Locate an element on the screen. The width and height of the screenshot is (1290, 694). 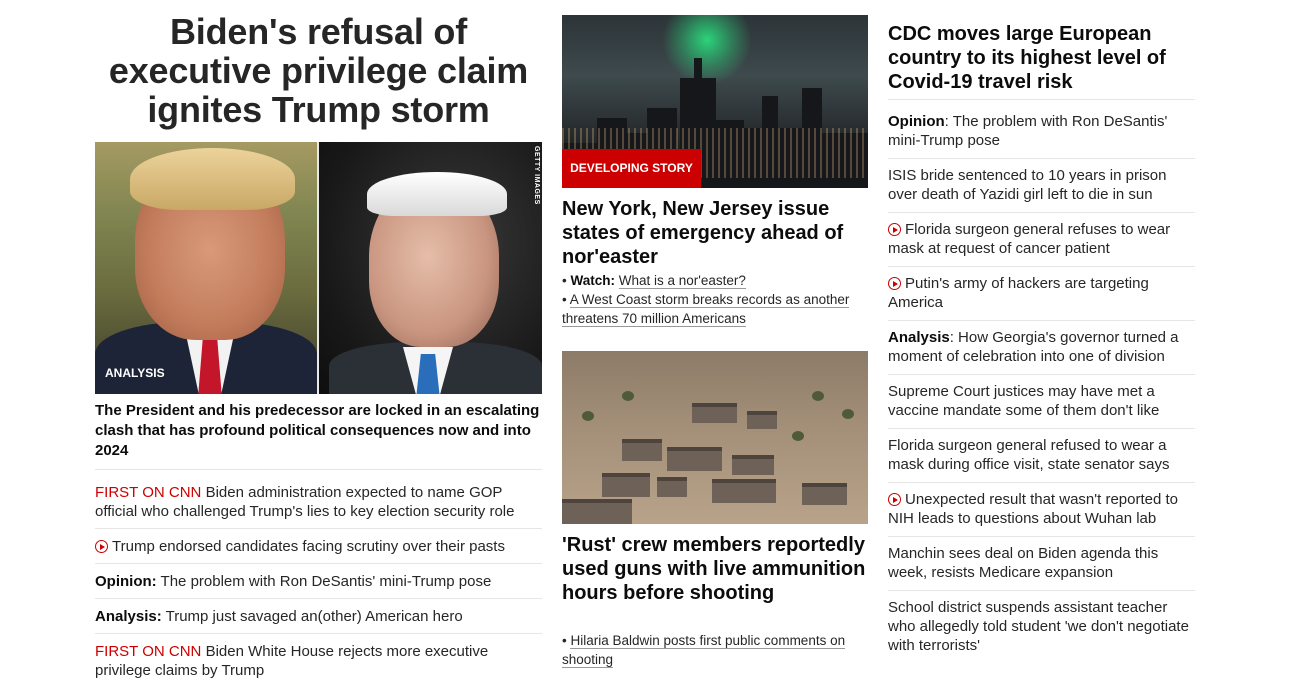
rust-set-image is located at coordinates (715, 437).